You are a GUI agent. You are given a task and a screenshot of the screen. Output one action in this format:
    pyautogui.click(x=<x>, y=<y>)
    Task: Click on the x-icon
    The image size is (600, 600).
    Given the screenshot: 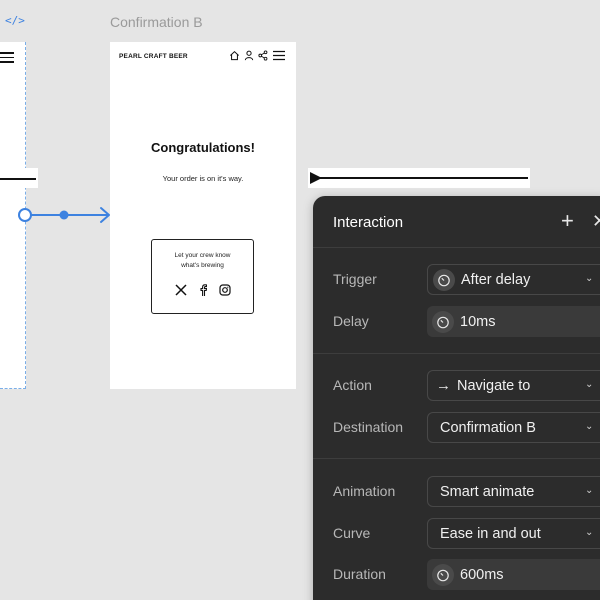 What is the action you would take?
    pyautogui.click(x=180, y=290)
    